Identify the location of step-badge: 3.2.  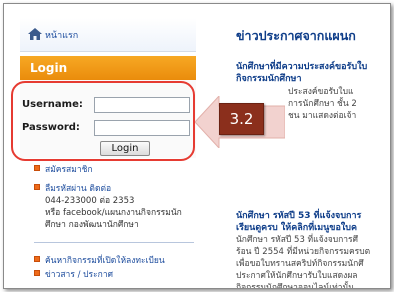
(241, 119).